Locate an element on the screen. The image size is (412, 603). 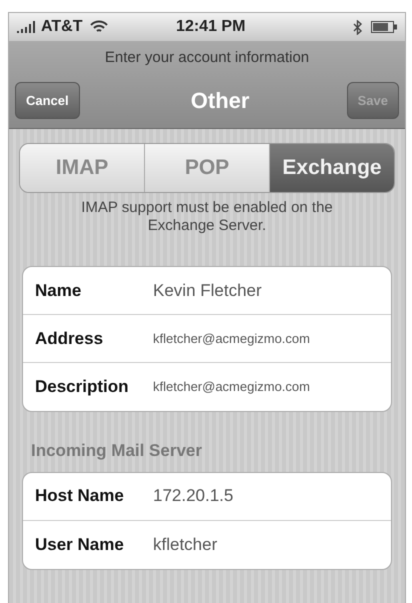
field-label: Host Name is located at coordinates (80, 496).